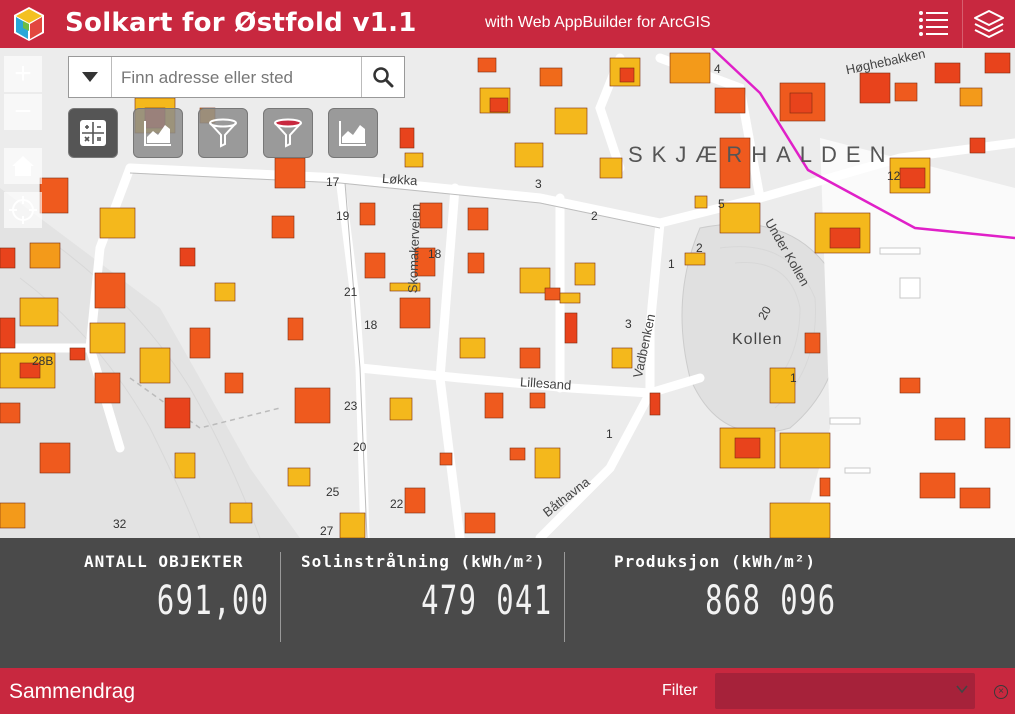 This screenshot has width=1015, height=714. What do you see at coordinates (894, 176) in the screenshot?
I see `house-number: 12` at bounding box center [894, 176].